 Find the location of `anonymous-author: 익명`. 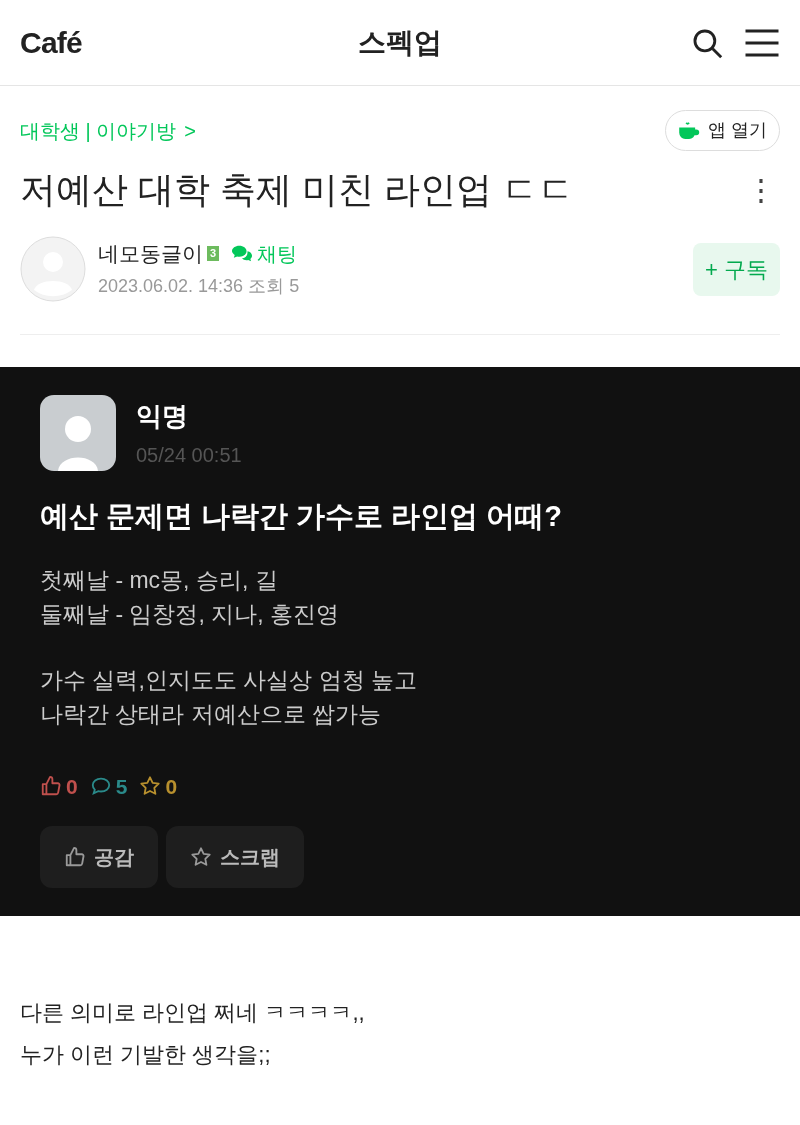

anonymous-author: 익명 is located at coordinates (162, 416).